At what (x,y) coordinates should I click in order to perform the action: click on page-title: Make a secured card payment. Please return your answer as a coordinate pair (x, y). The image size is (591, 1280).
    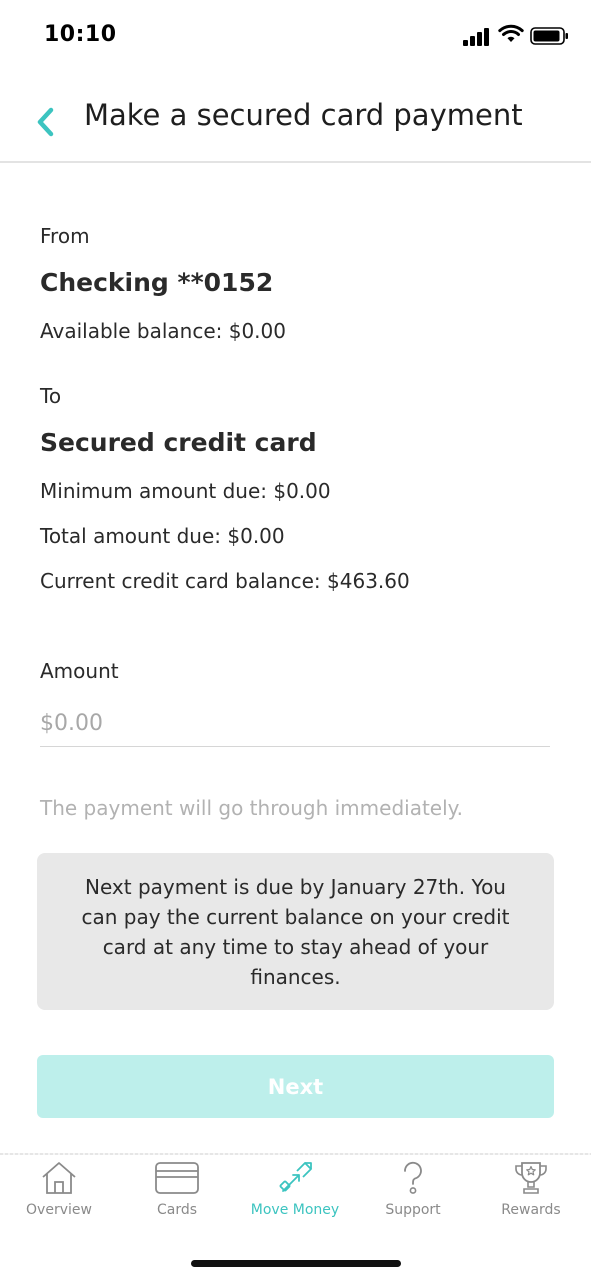
    Looking at the image, I should click on (303, 115).